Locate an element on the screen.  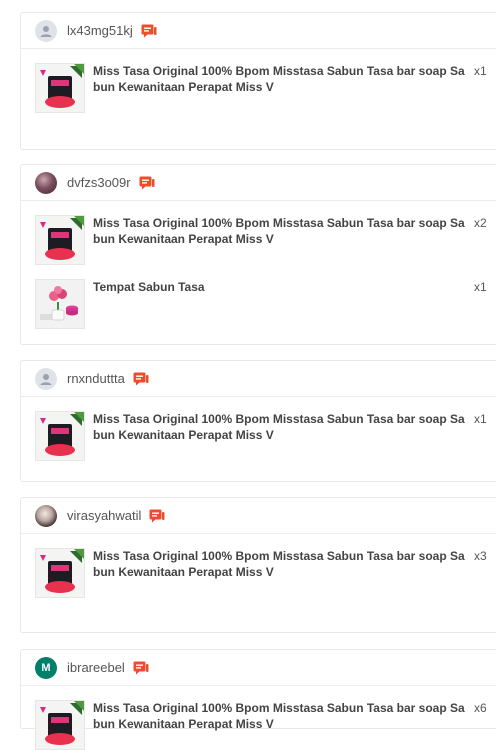
order-header: lx43mg51kj is located at coordinates (258, 31).